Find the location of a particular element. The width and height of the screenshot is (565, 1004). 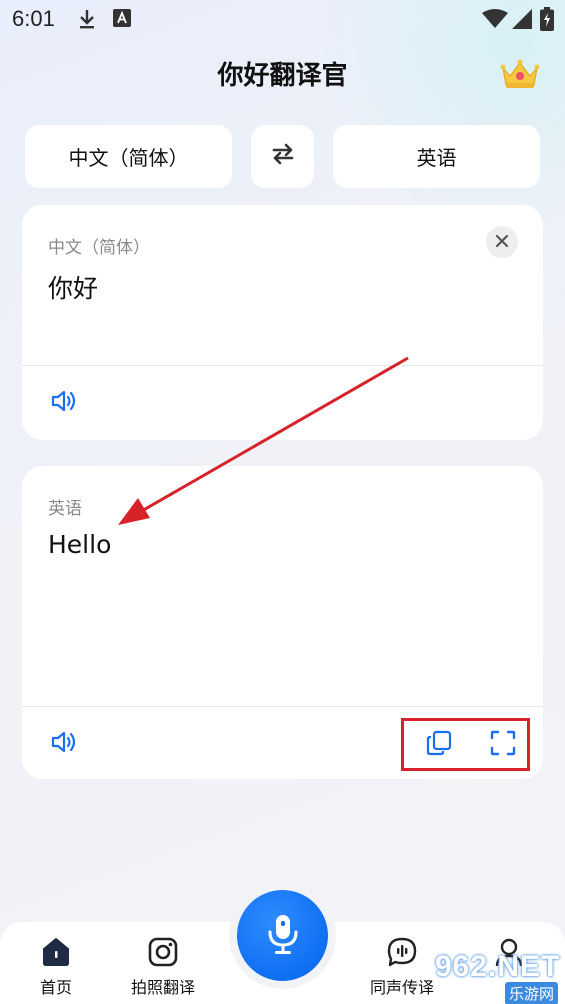

target-speak-button is located at coordinates (65, 744).